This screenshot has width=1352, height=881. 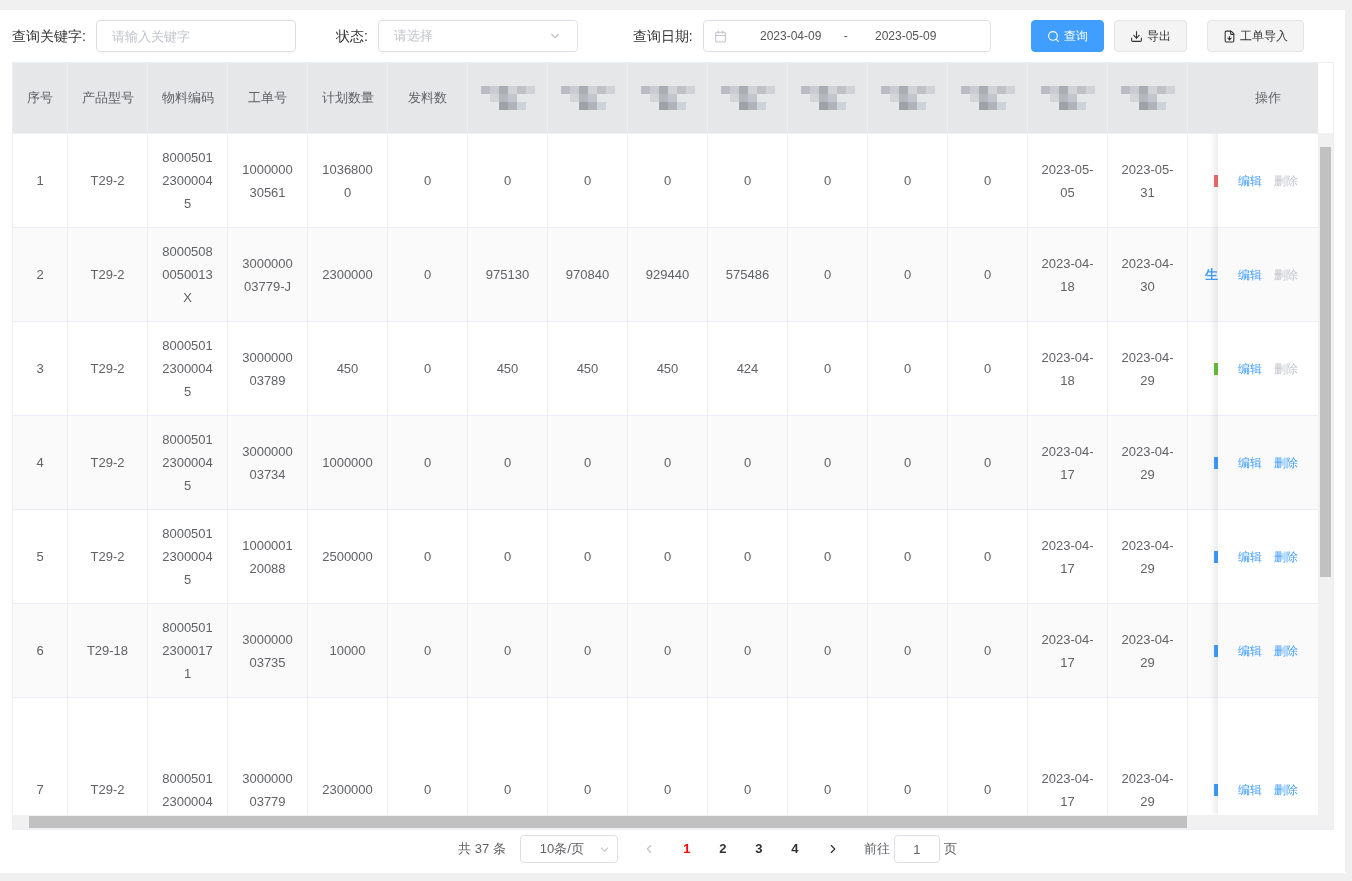 I want to click on goto-page-field: 1, so click(x=916, y=849).